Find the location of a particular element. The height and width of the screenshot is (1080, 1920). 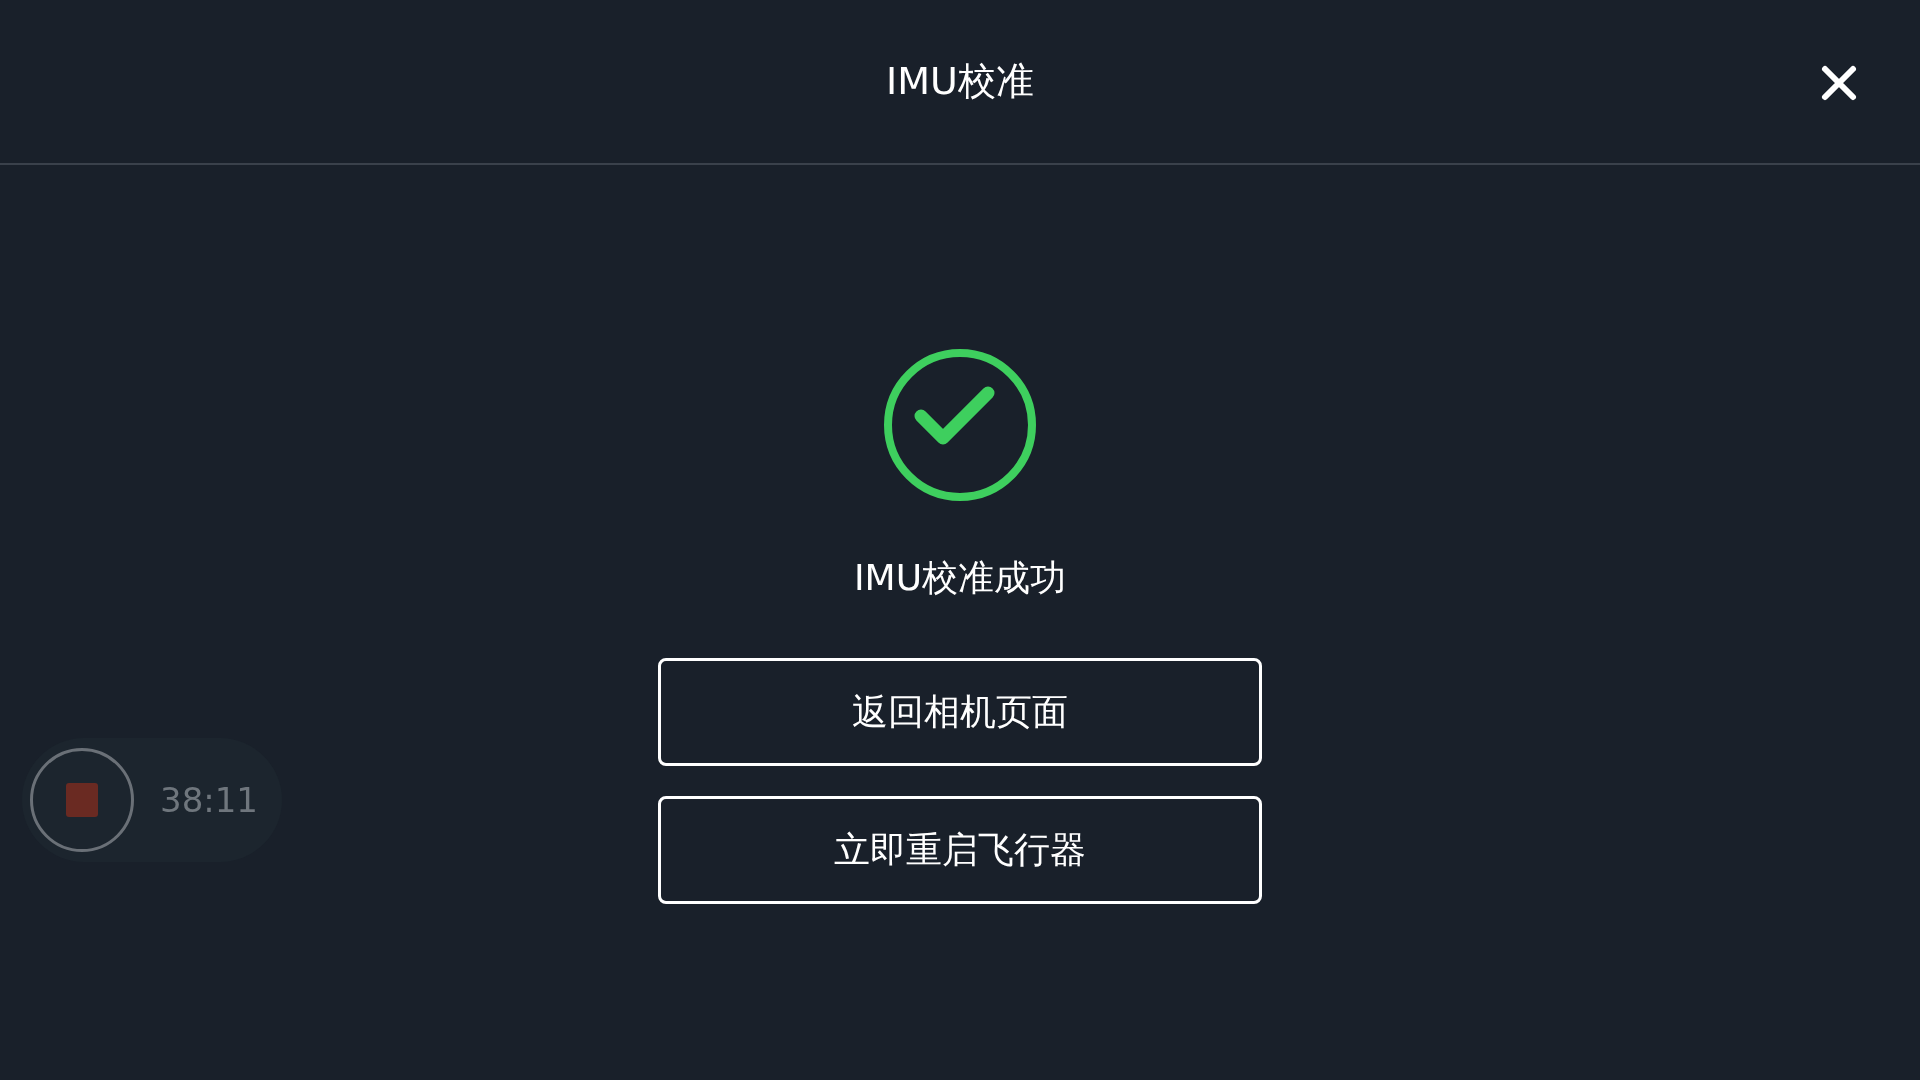

record-time: 38:11 is located at coordinates (209, 800).